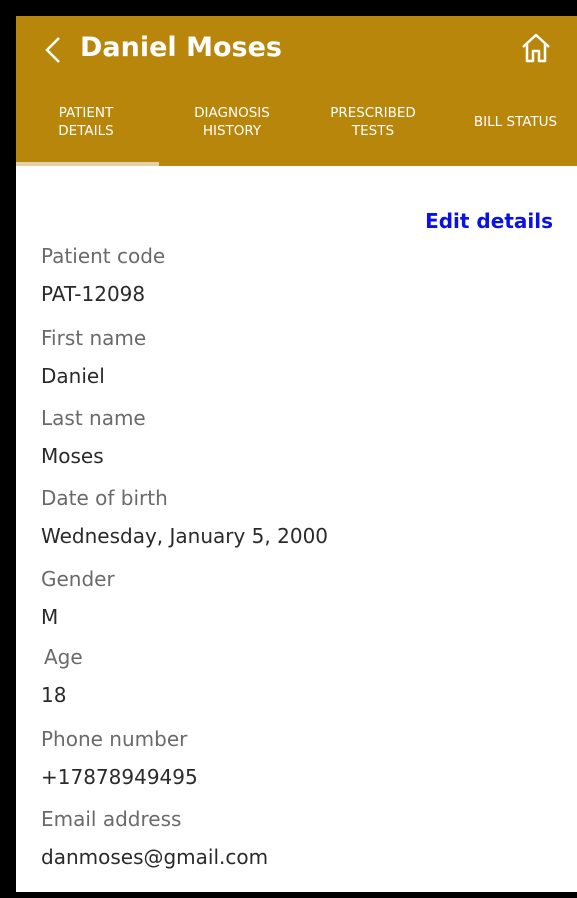  Describe the element at coordinates (291, 437) in the screenshot. I see `field-last-name: Last name Moses` at that location.